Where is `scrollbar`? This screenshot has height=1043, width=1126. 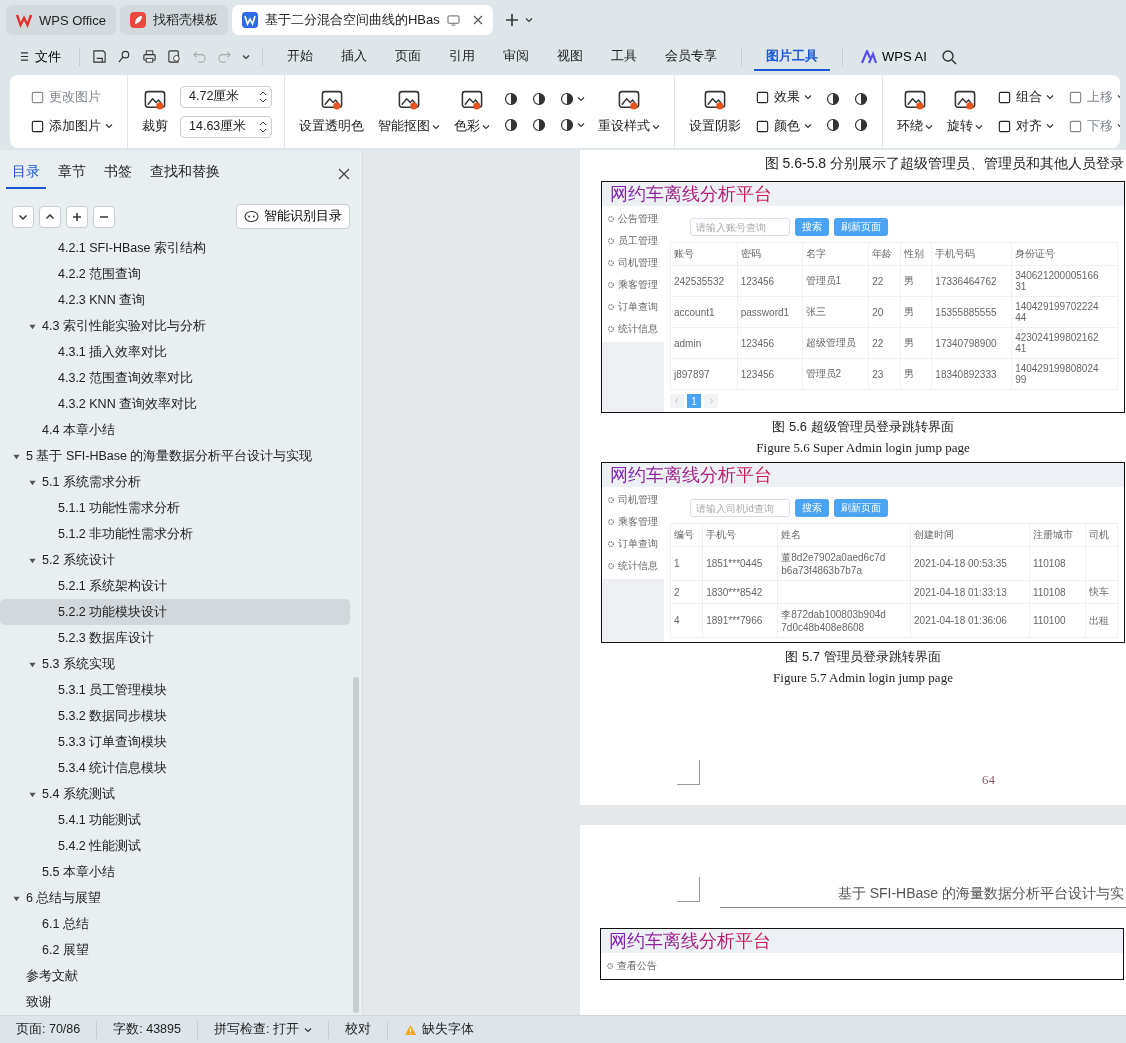
scrollbar is located at coordinates (356, 845).